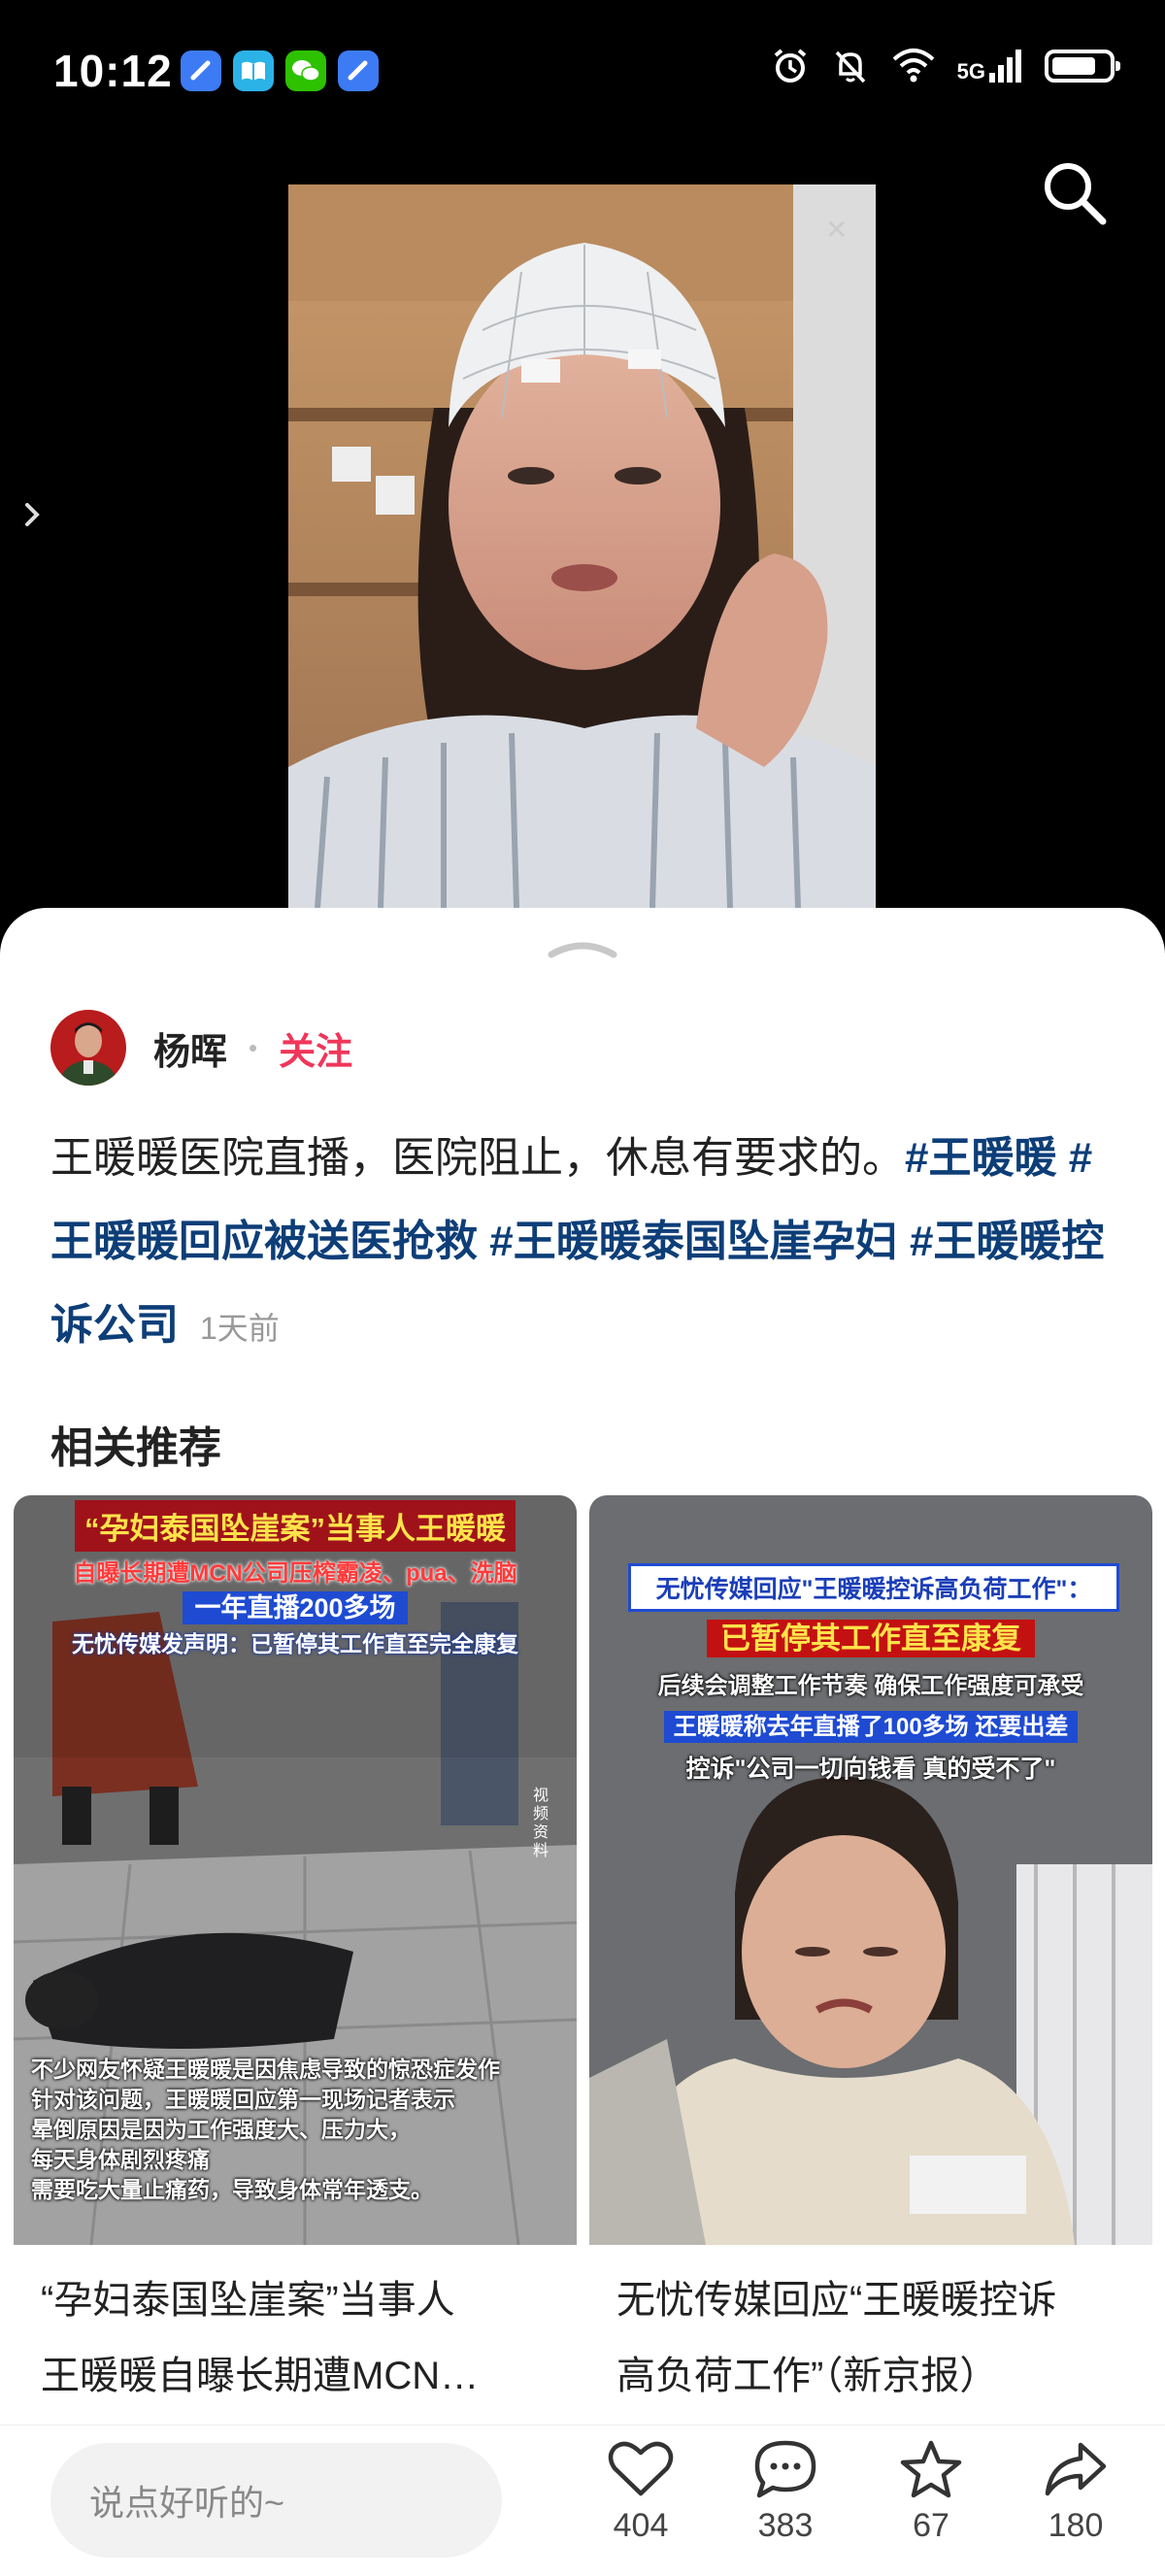 Image resolution: width=1165 pixels, height=2576 pixels. What do you see at coordinates (240, 1328) in the screenshot?
I see `post-time: 1天前` at bounding box center [240, 1328].